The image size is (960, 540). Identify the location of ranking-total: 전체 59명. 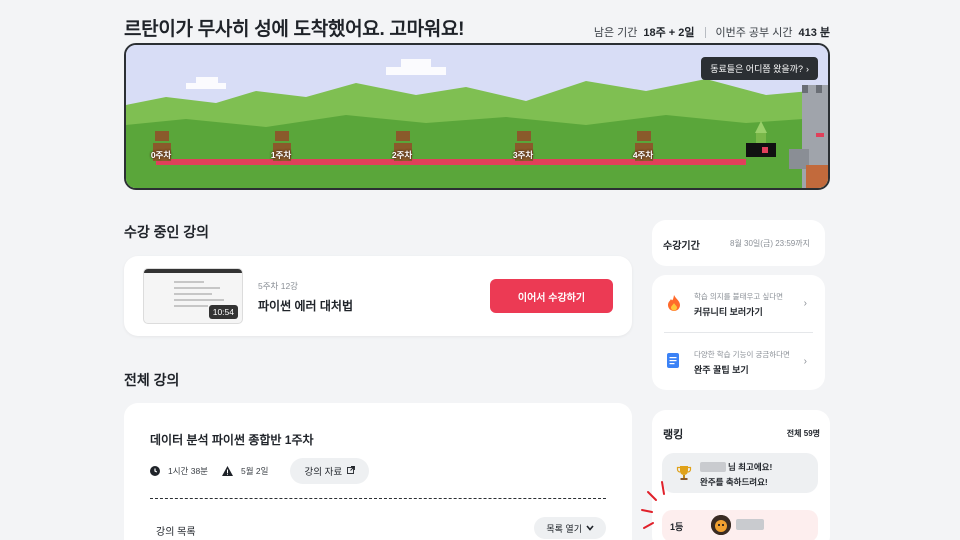
(803, 433).